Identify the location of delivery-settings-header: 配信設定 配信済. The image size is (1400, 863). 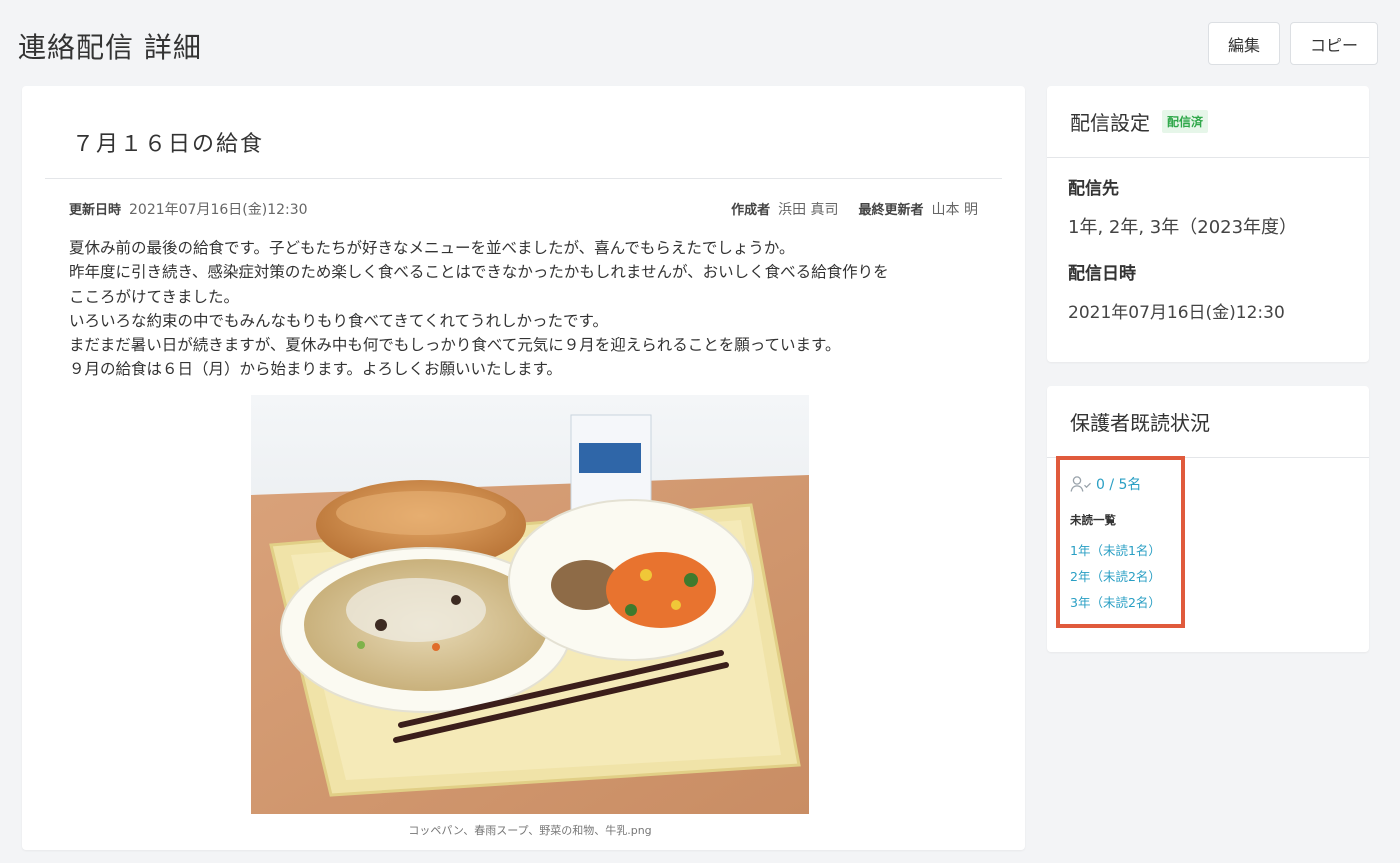
(1208, 122).